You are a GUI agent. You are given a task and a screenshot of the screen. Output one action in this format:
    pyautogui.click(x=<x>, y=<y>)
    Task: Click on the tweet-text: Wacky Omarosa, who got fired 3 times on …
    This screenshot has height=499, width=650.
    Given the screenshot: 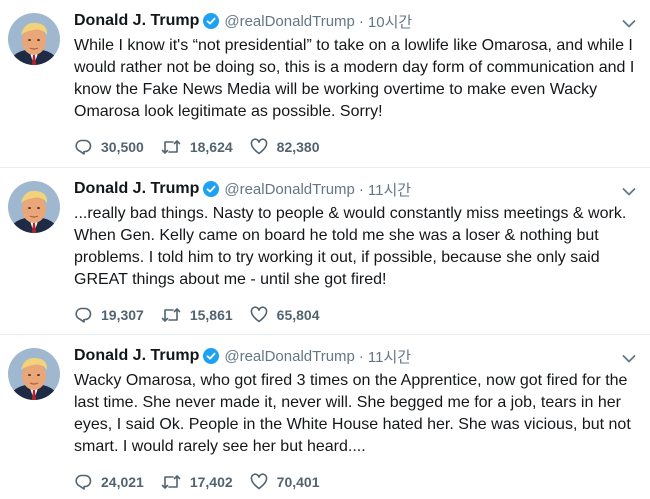 What is the action you would take?
    pyautogui.click(x=352, y=413)
    